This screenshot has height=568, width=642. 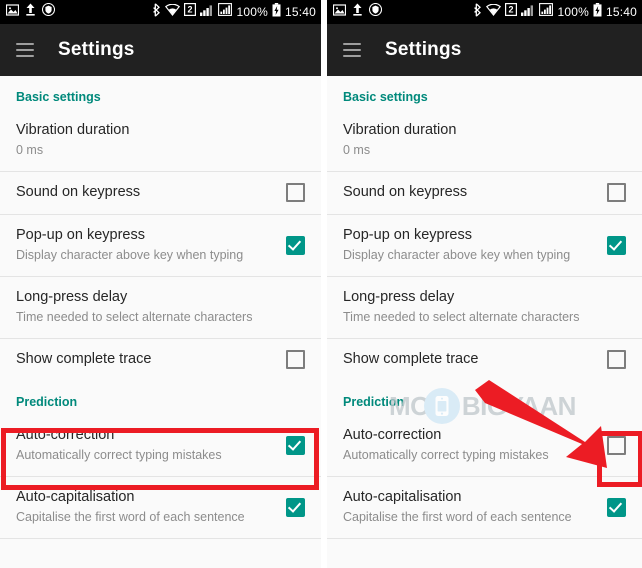 I want to click on row-title: Sound on keypress, so click(x=405, y=192).